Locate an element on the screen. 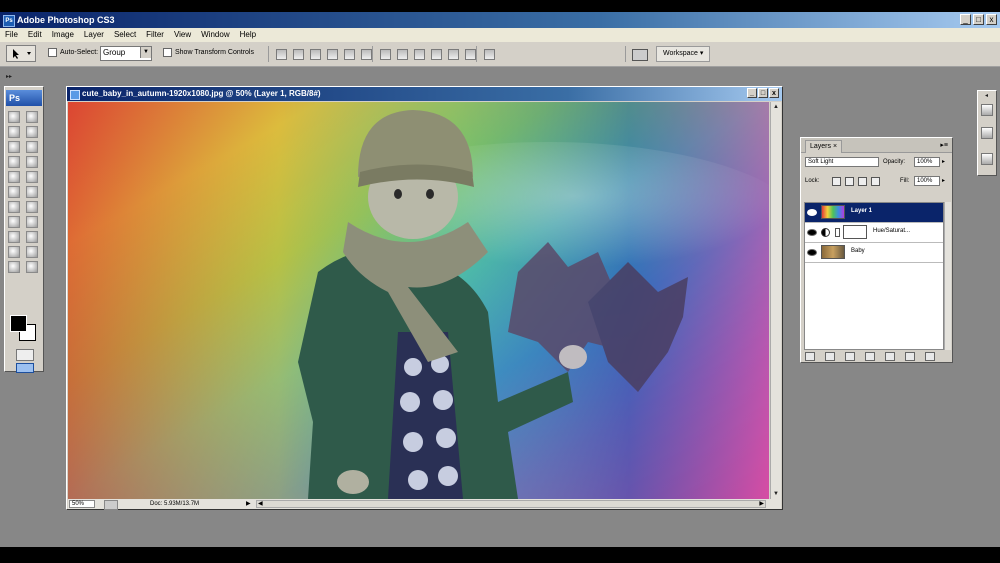 The height and width of the screenshot is (563, 1000). distribute-vcenter-icon is located at coordinates (402, 54).